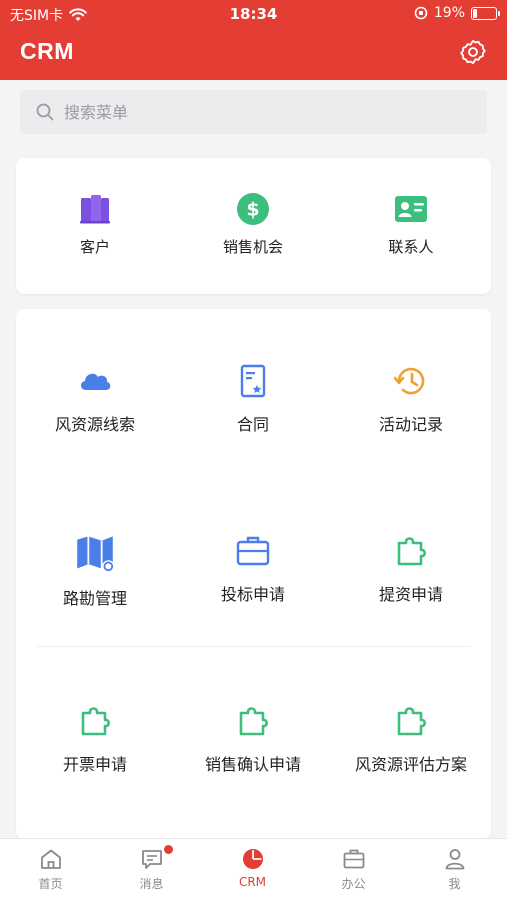 This screenshot has width=507, height=900. What do you see at coordinates (252, 247) in the screenshot?
I see `menu-item-label: 销售机会` at bounding box center [252, 247].